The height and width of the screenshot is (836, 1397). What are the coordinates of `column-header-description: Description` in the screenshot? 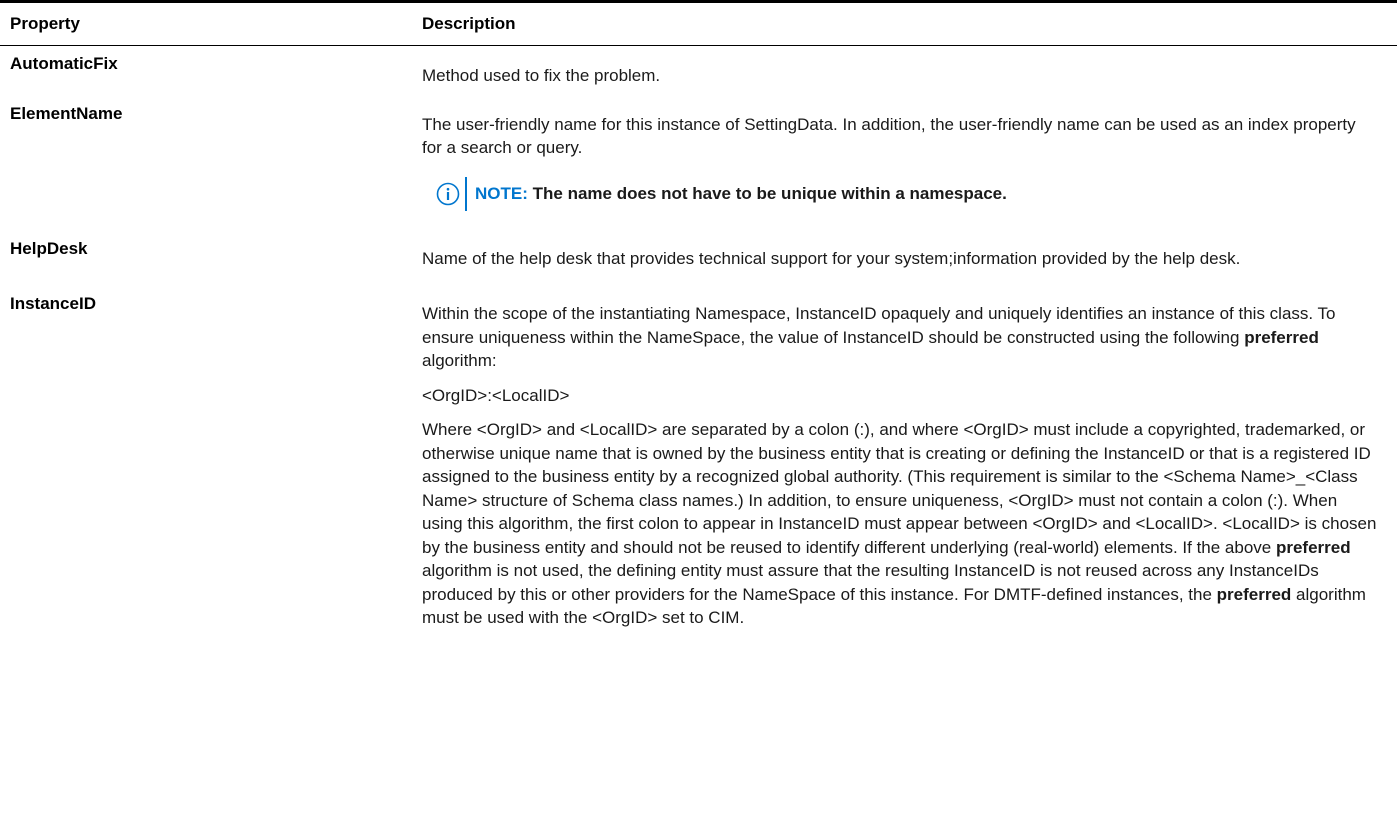 It's located at (469, 23).